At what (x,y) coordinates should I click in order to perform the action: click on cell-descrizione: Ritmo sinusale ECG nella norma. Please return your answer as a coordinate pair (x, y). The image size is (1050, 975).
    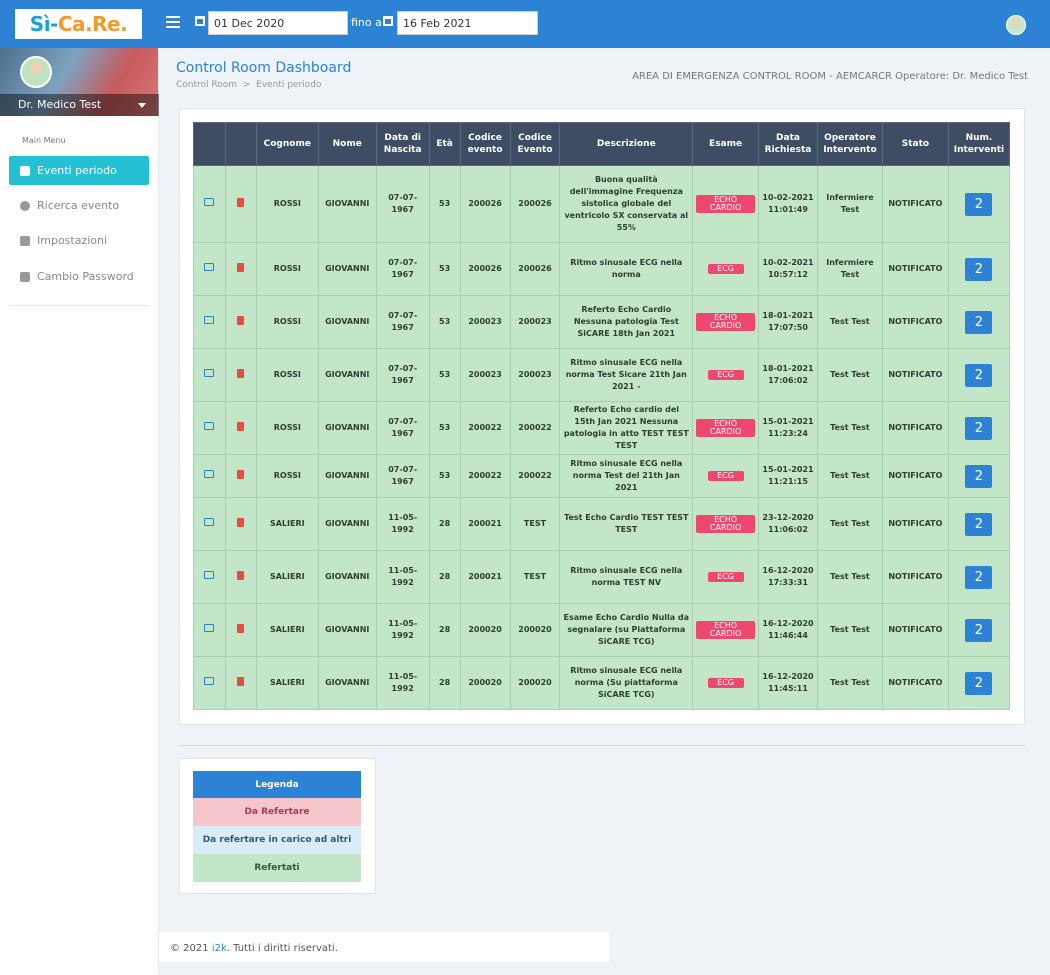
    Looking at the image, I should click on (626, 269).